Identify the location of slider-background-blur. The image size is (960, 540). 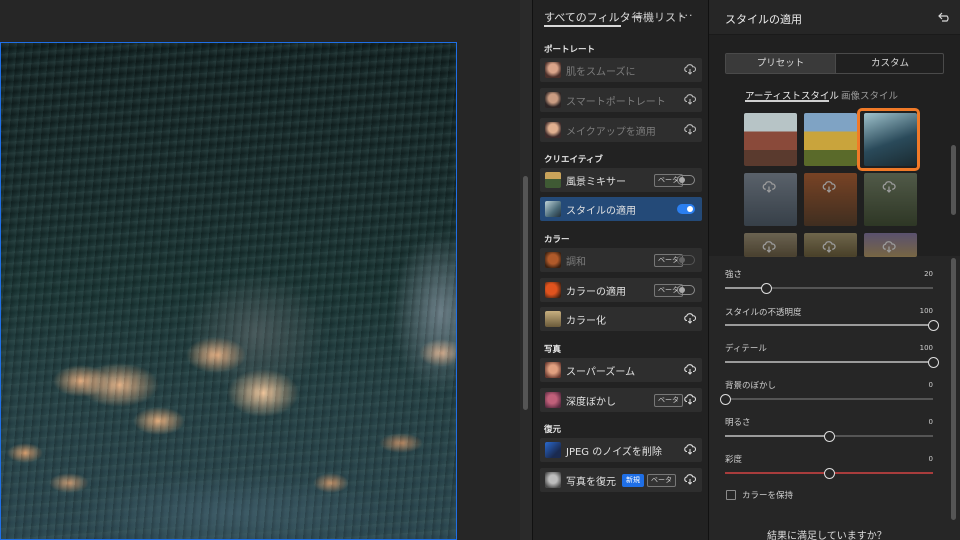
(829, 399).